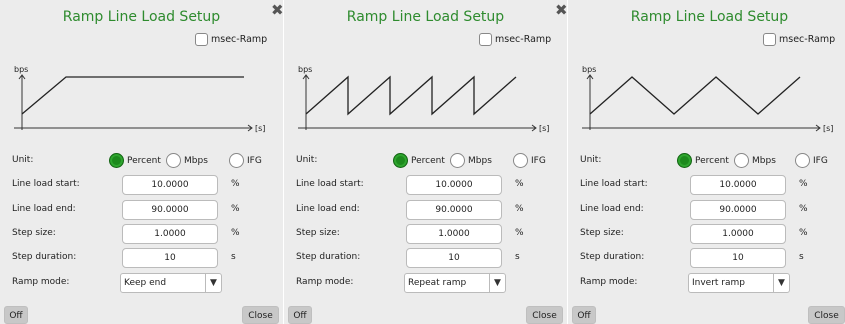 This screenshot has width=845, height=324. Describe the element at coordinates (23, 160) in the screenshot. I see `unit-label: Unit:` at that location.